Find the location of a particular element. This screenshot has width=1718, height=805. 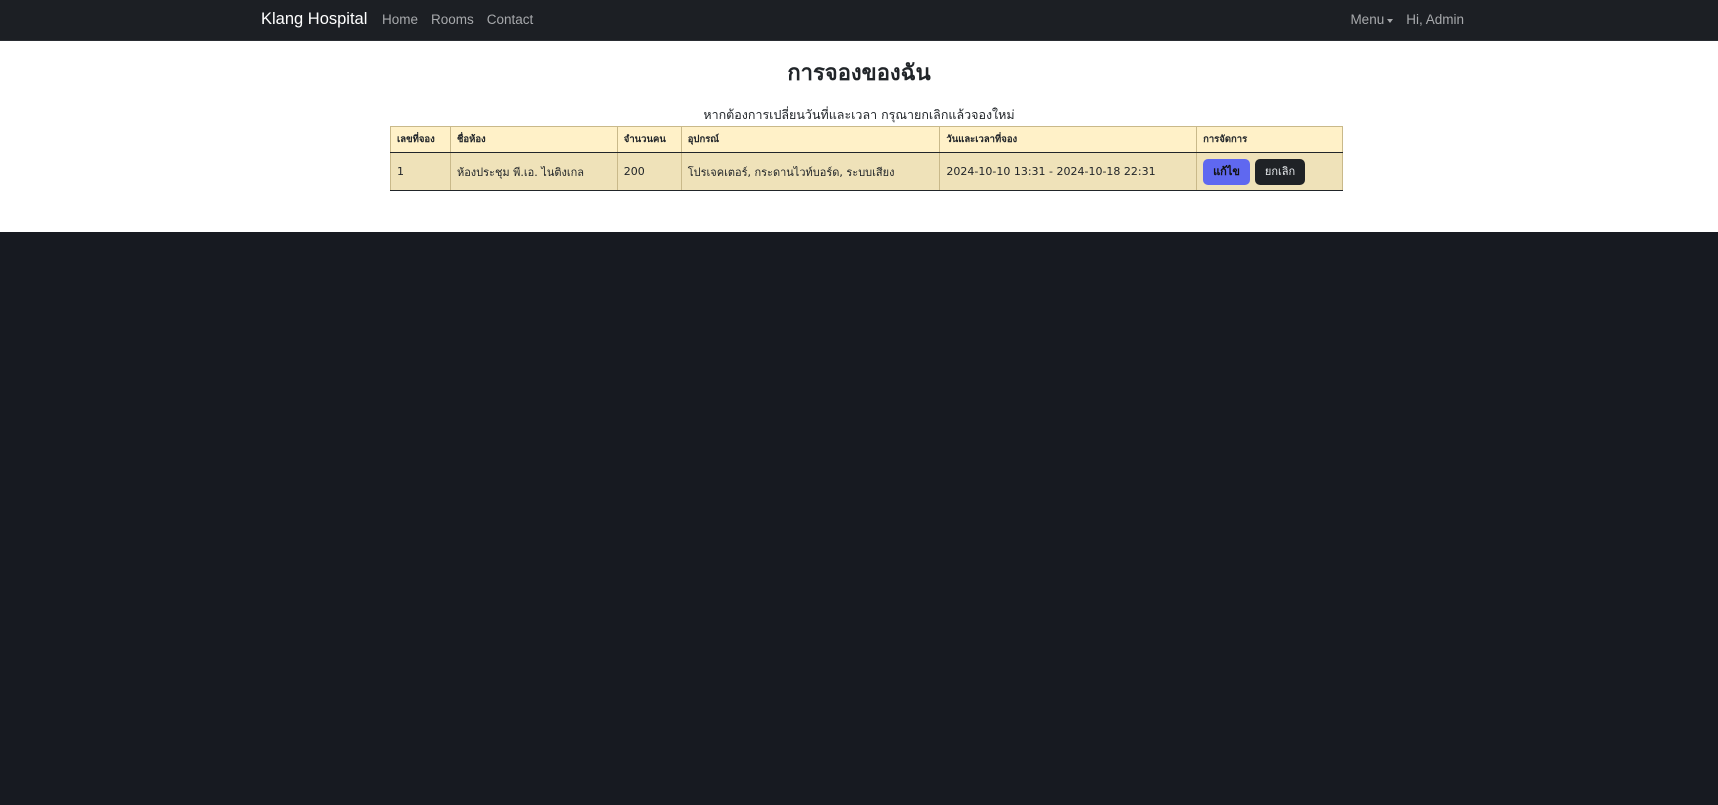

cancel-button: ยกเลิก is located at coordinates (1280, 171).